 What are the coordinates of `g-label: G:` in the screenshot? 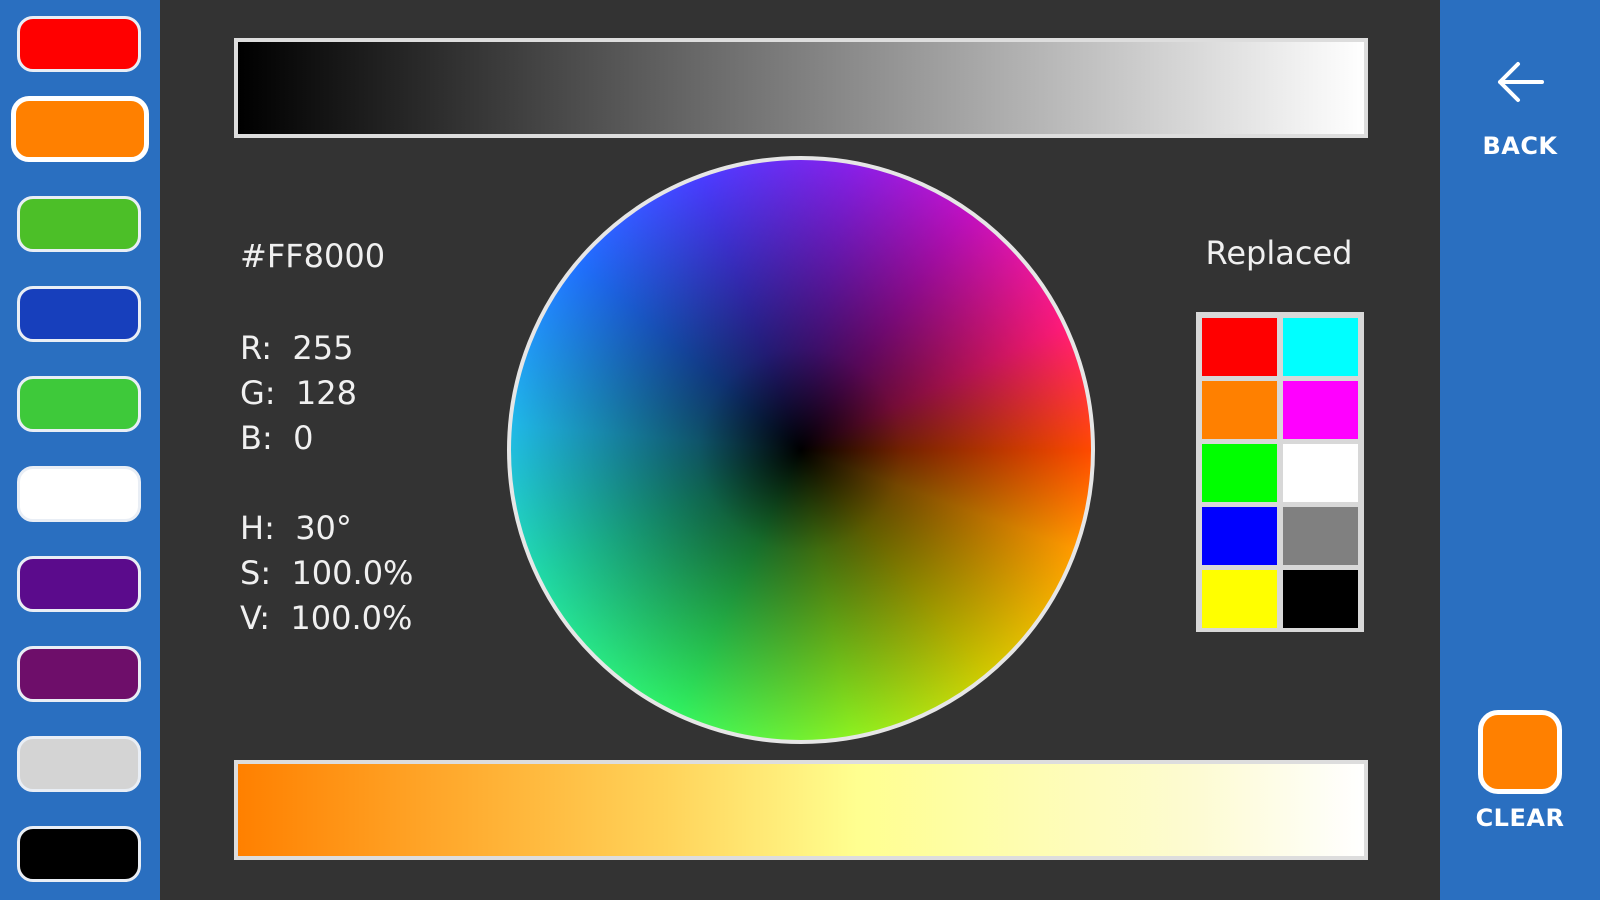 It's located at (258, 393).